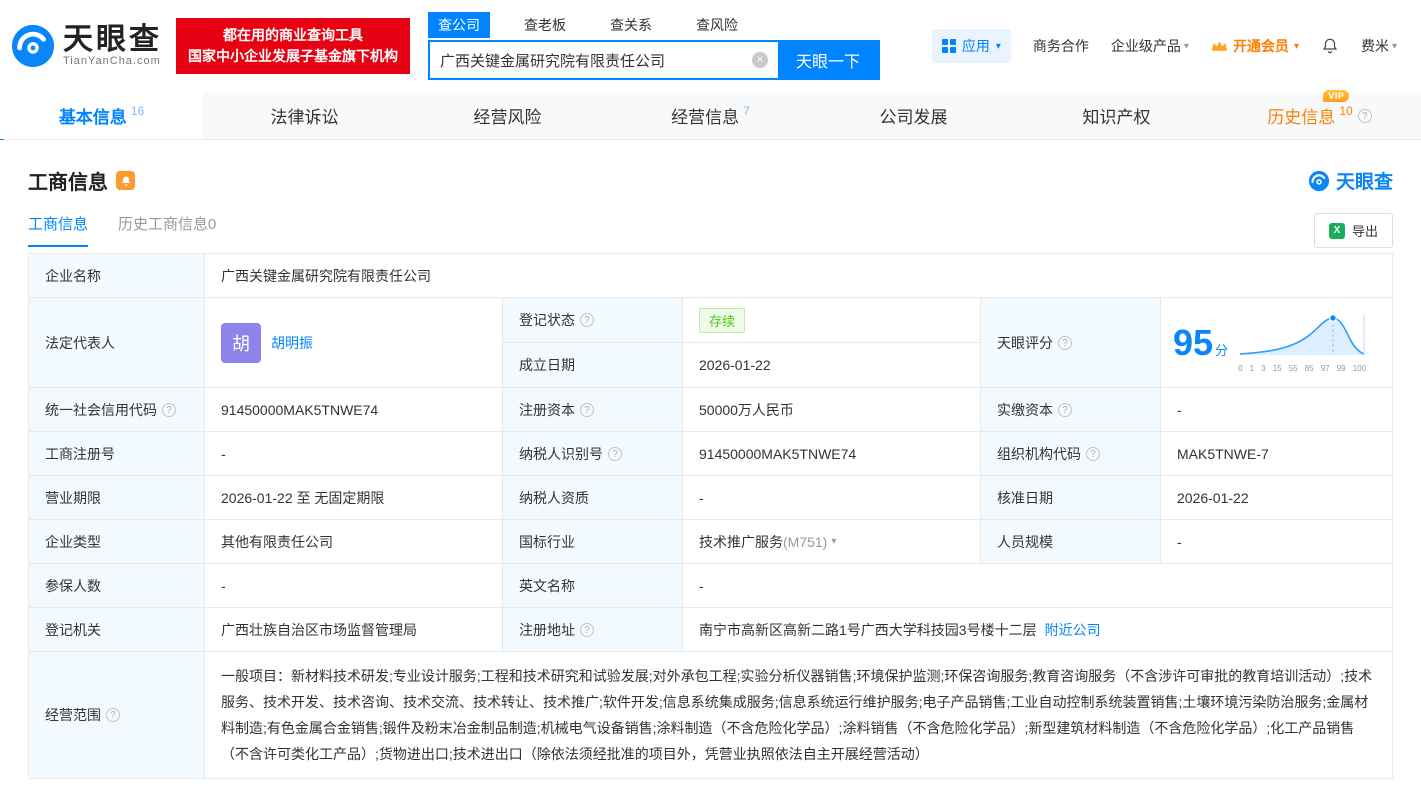 The image size is (1421, 802). Describe the element at coordinates (710, 223) in the screenshot. I see `subtab-bar: 工商信息 历史工商信息0 X 导出` at that location.